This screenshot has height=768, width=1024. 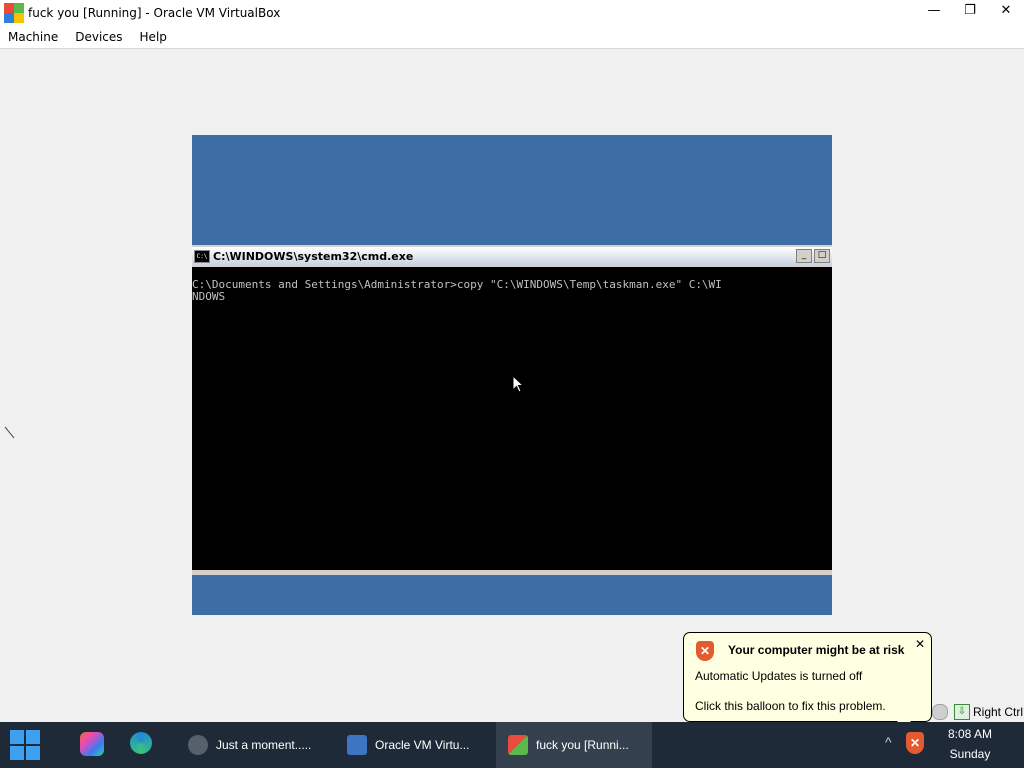 What do you see at coordinates (705, 651) in the screenshot?
I see `security-shield-icon: ✕` at bounding box center [705, 651].